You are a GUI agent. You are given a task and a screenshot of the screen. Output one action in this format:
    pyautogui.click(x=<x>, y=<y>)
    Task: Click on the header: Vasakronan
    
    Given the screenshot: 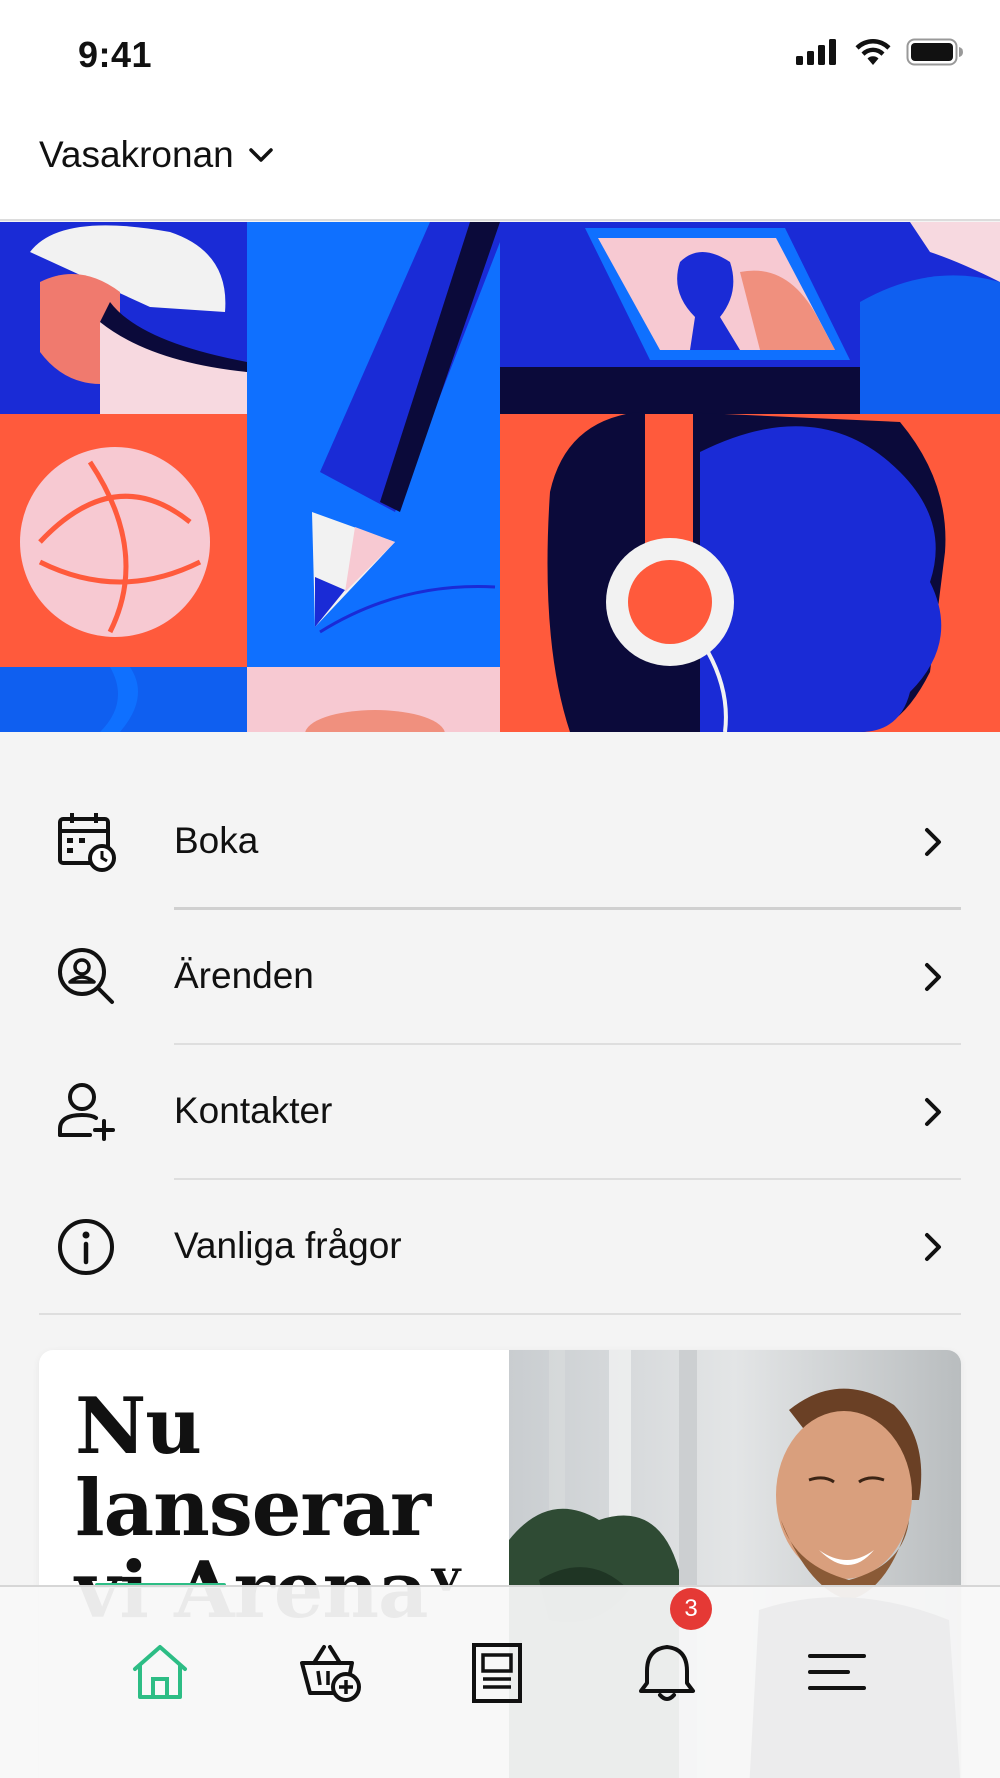 What is the action you would take?
    pyautogui.click(x=500, y=165)
    